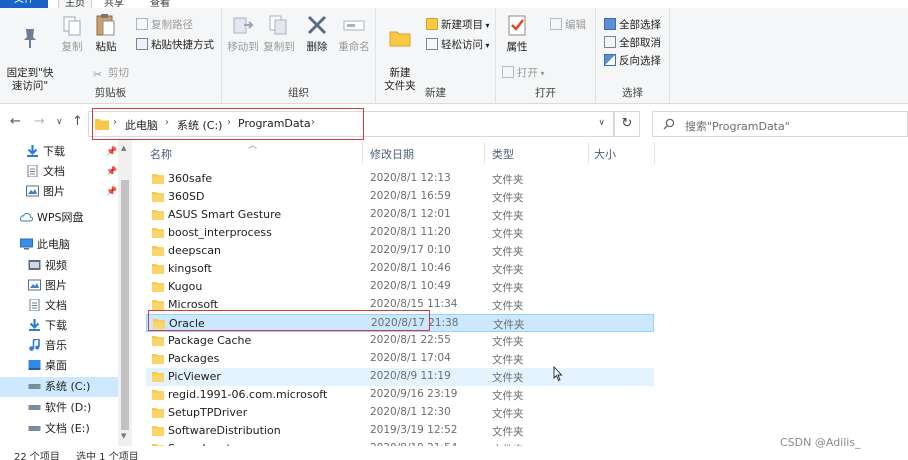  Describe the element at coordinates (354, 33) in the screenshot. I see `rename-button: 重命名` at that location.